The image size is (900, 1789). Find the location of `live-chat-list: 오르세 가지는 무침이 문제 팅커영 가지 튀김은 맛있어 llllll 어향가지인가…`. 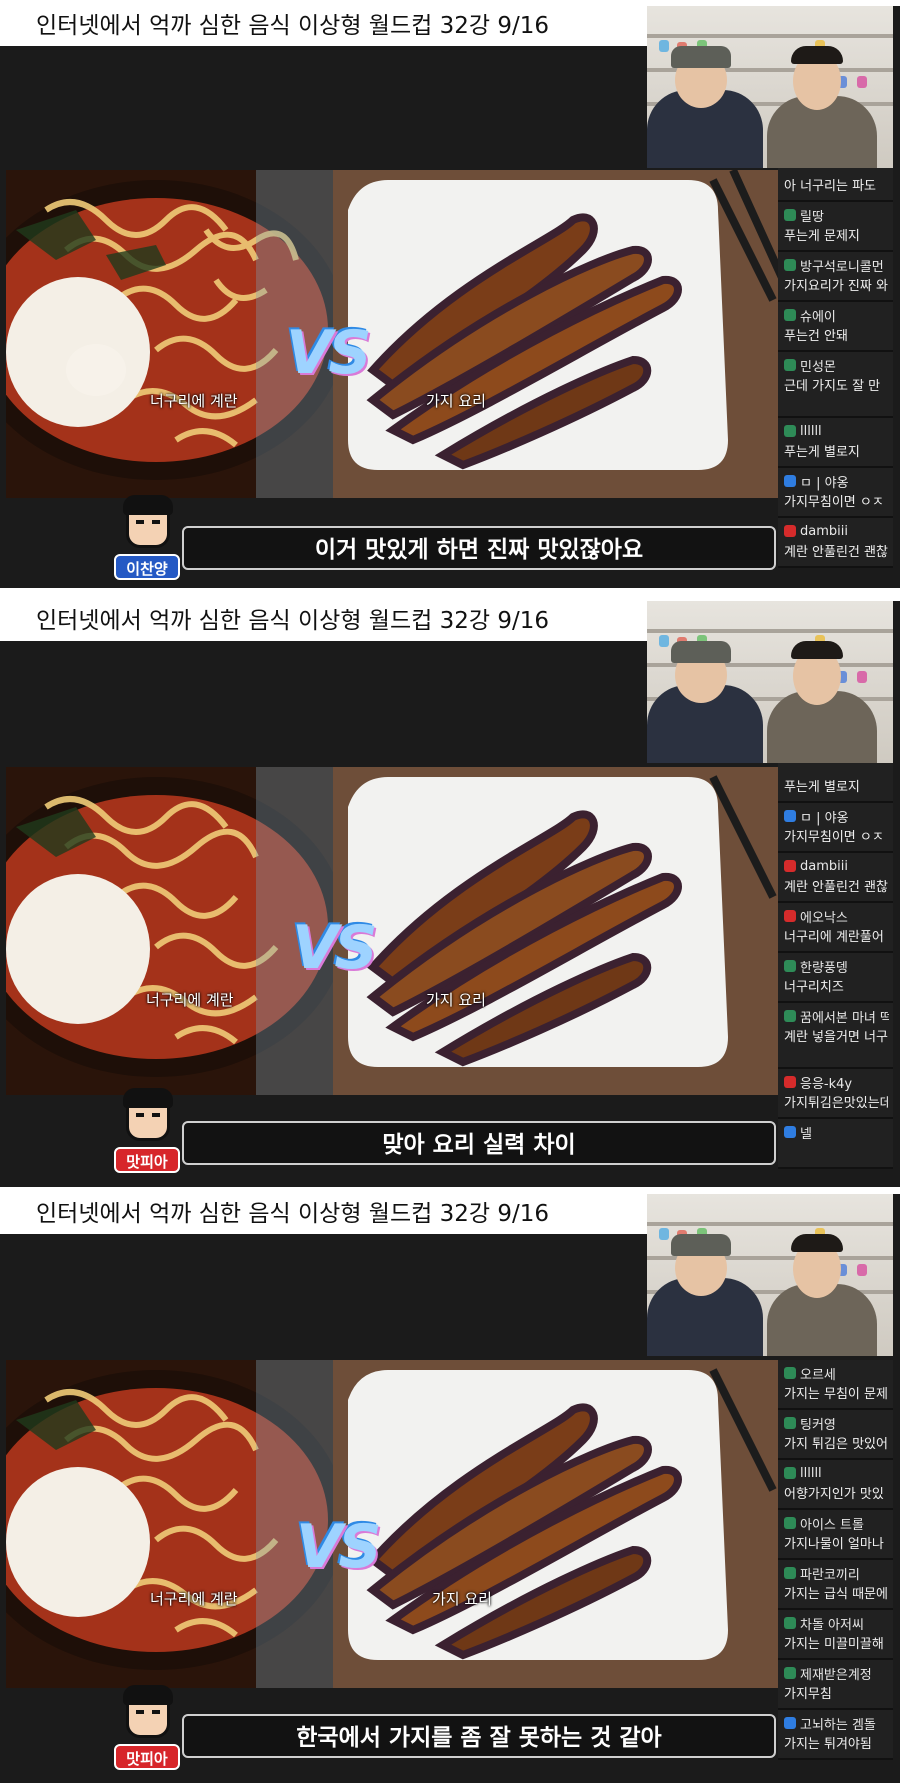

live-chat-list: 오르세 가지는 무침이 문제 팅커영 가지 튀김은 맛있어 llllll 어향가지인가… is located at coordinates (835, 1571).